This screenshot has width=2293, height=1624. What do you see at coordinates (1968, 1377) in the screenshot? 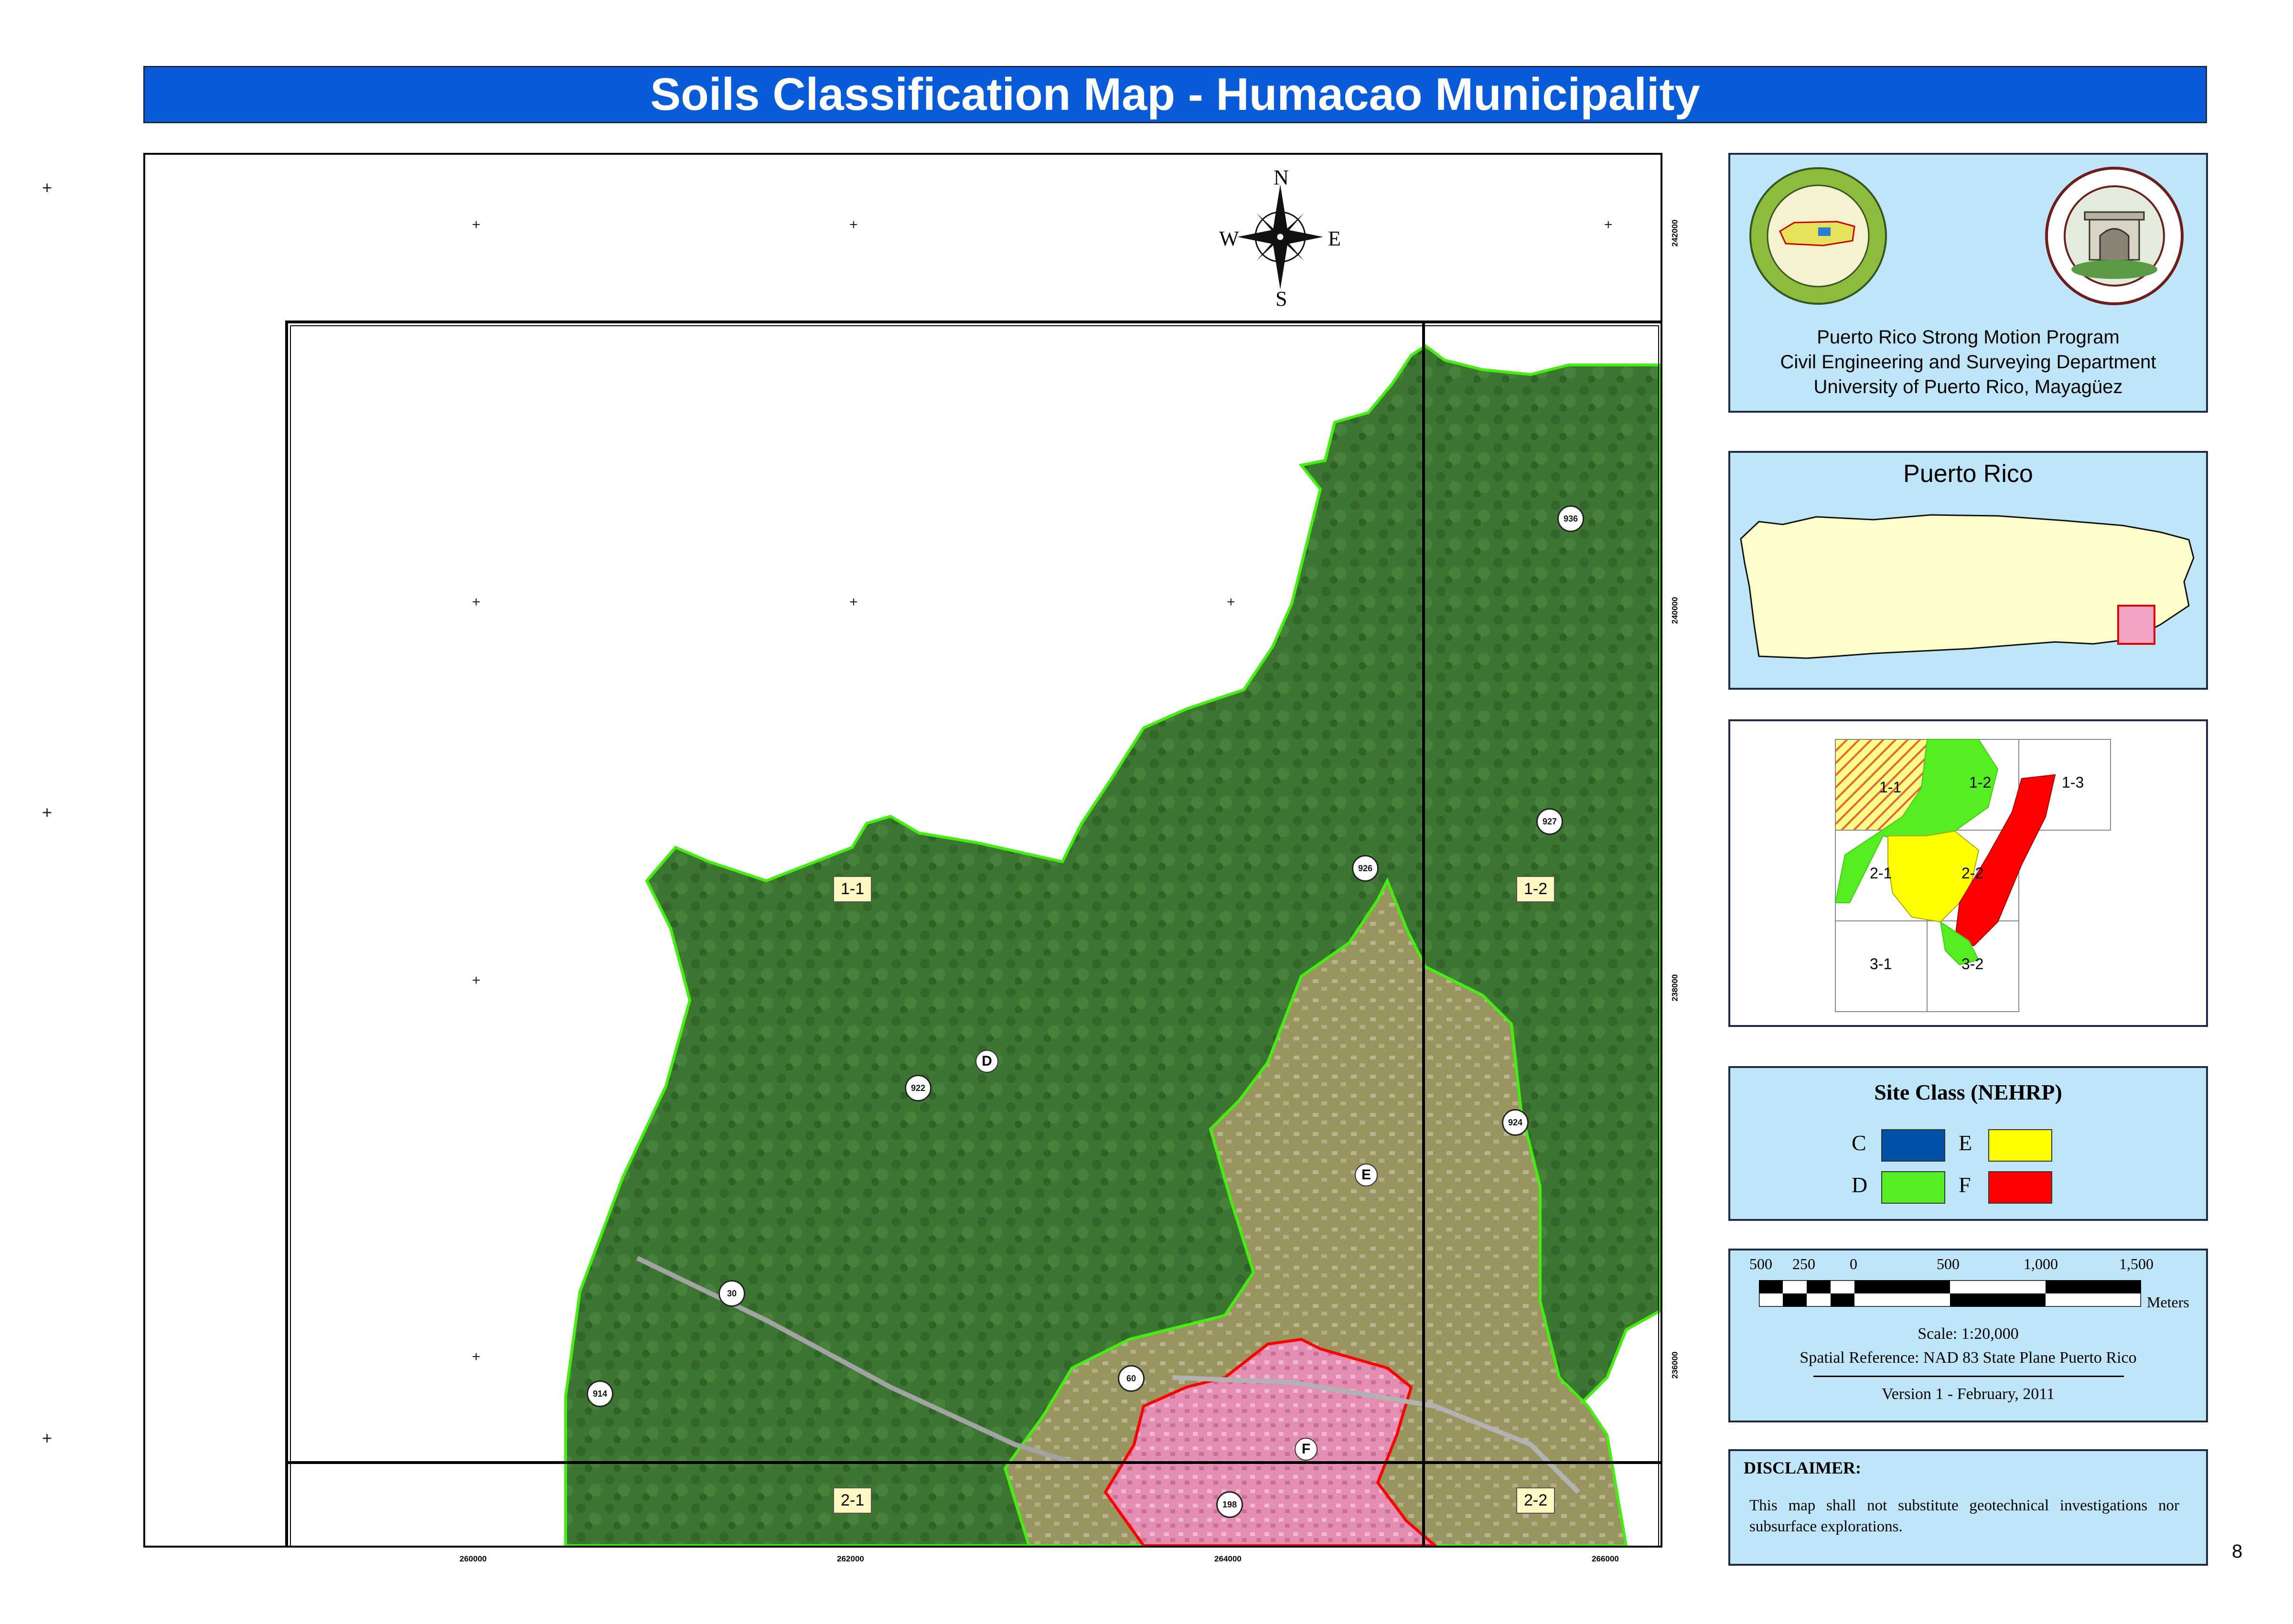
I see `divider` at bounding box center [1968, 1377].